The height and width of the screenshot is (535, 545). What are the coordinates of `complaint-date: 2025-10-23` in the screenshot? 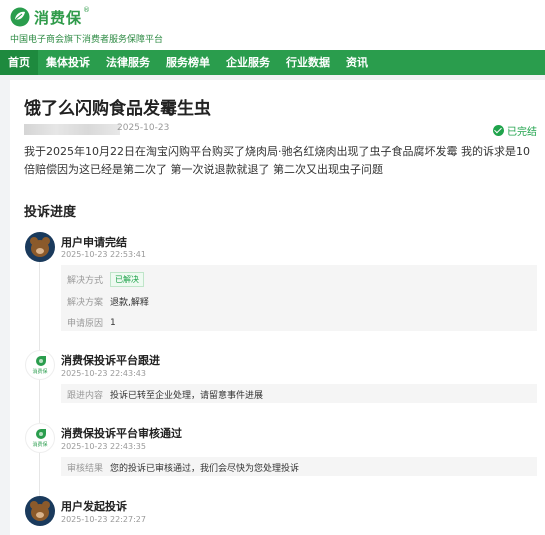 It's located at (143, 128).